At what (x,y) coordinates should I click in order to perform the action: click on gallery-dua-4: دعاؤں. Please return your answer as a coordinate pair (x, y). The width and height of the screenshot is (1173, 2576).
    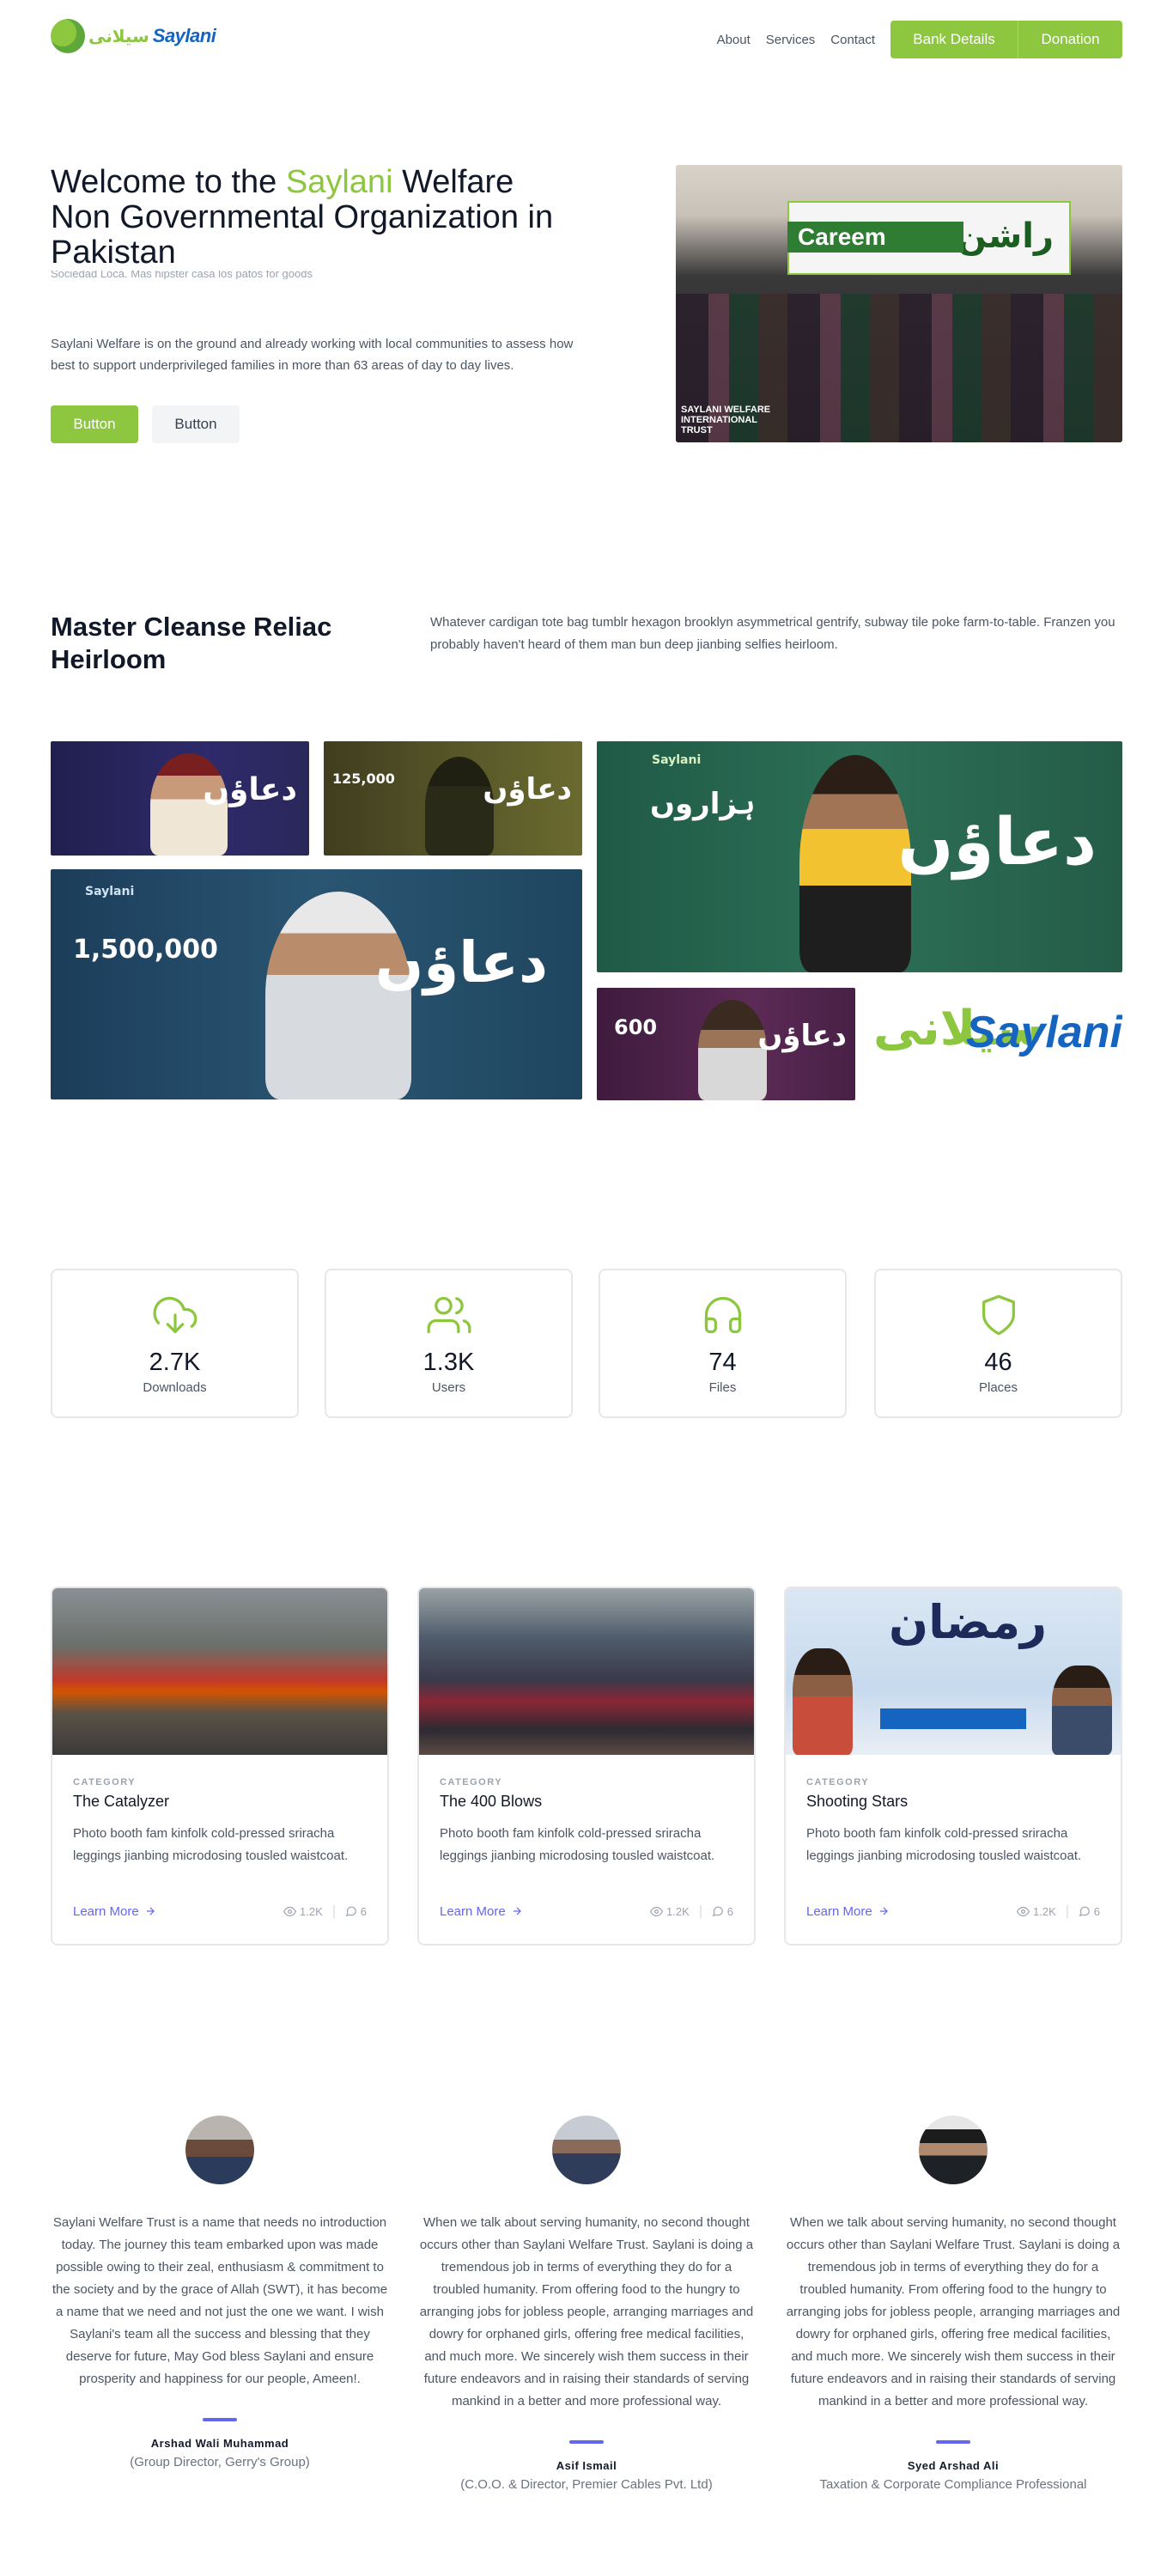
    Looking at the image, I should click on (461, 962).